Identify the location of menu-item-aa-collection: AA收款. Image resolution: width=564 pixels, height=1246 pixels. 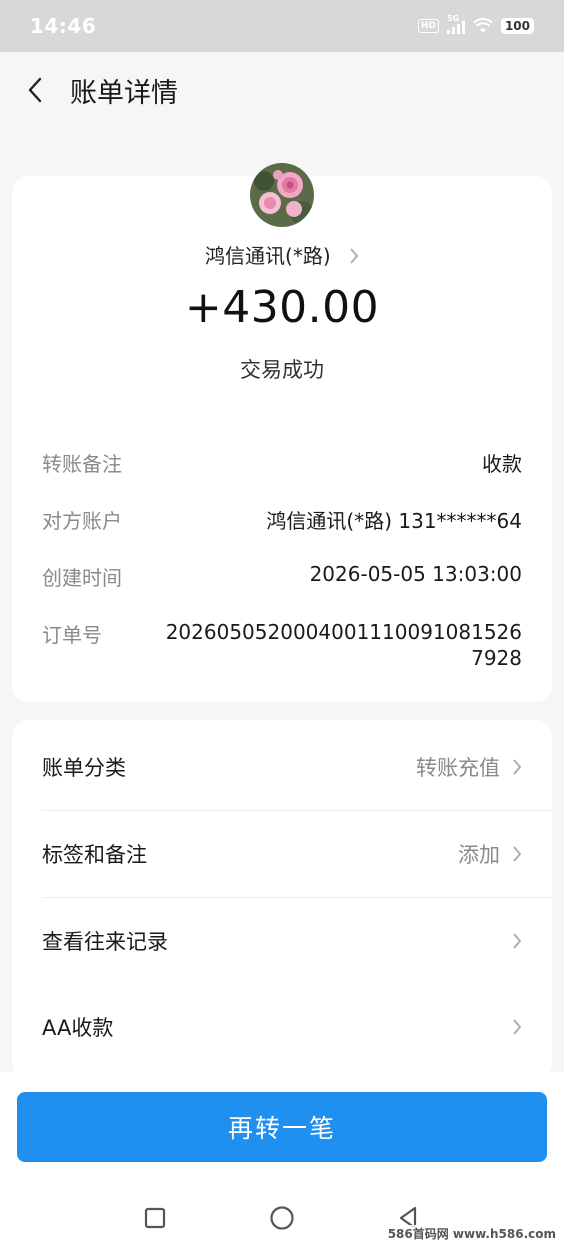
(282, 1027).